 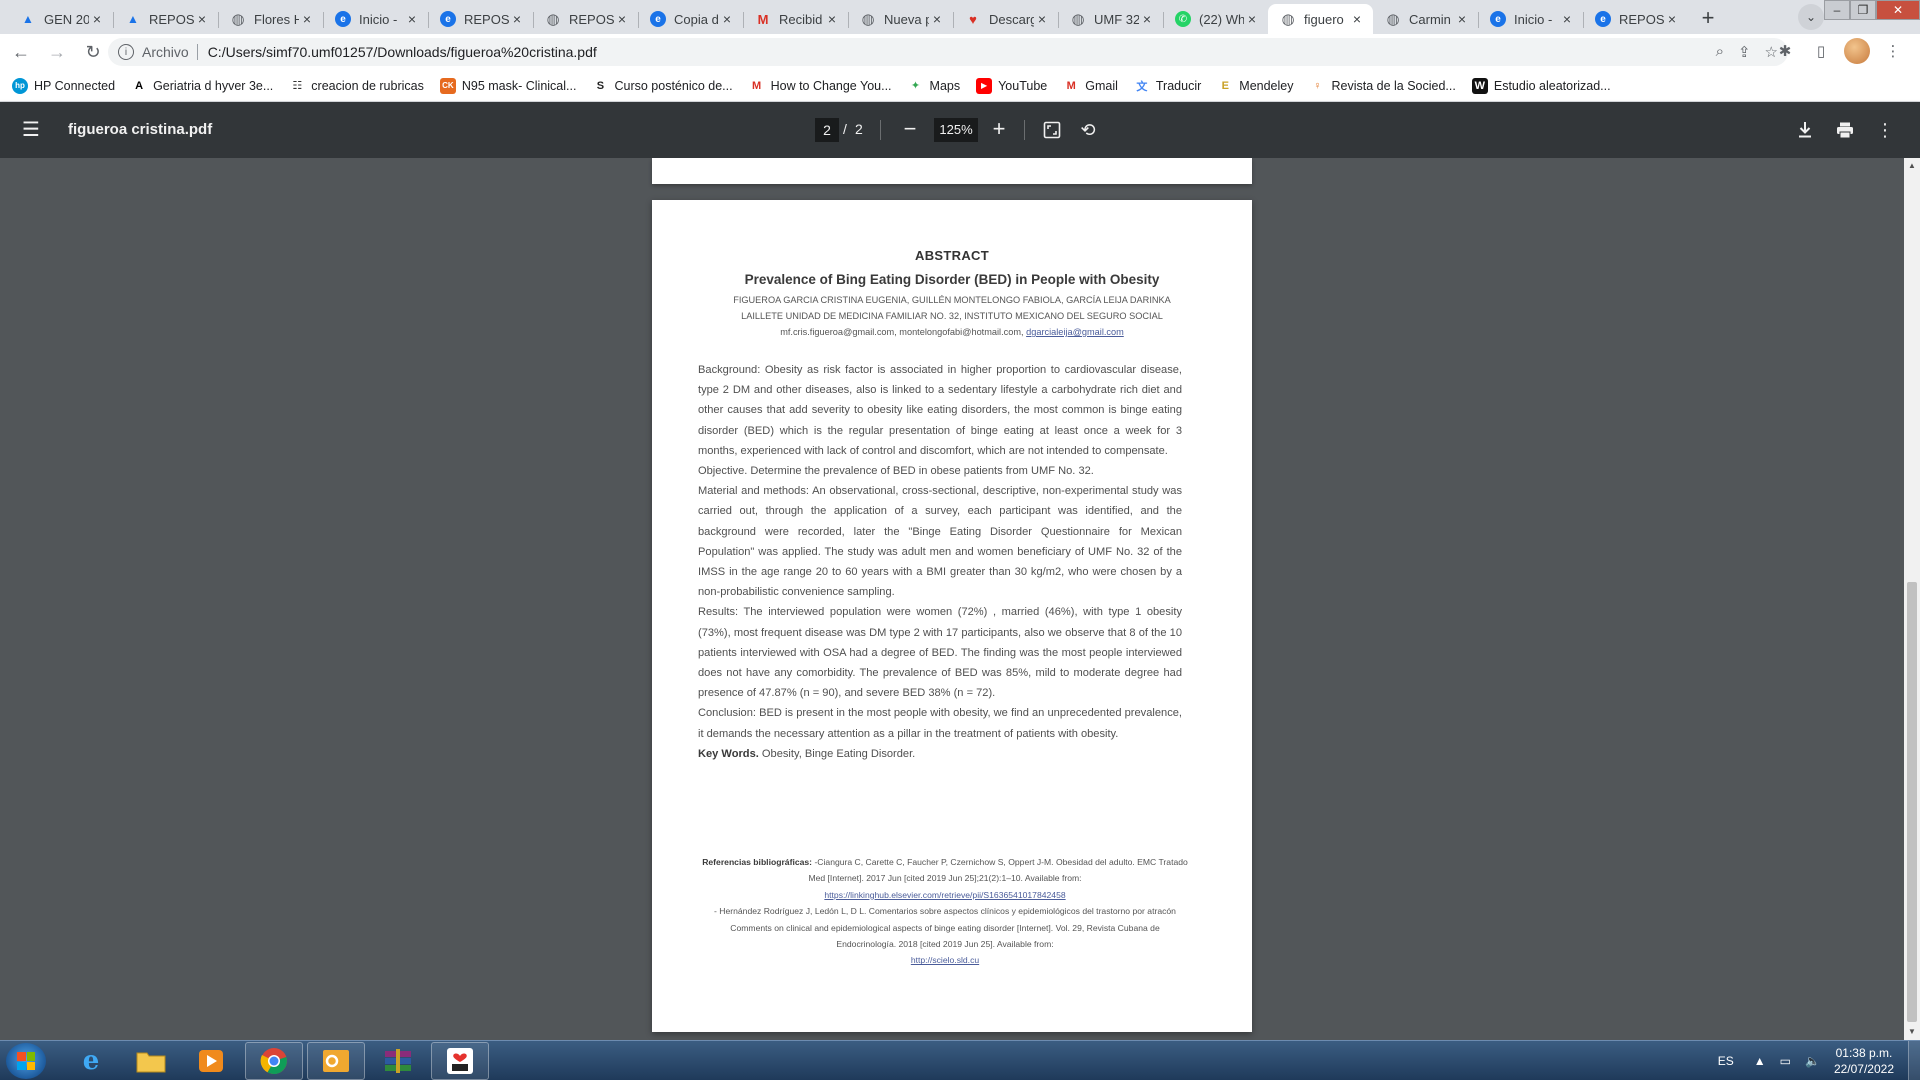 What do you see at coordinates (75, 85) in the screenshot?
I see `bookmark-label: HP Connected` at bounding box center [75, 85].